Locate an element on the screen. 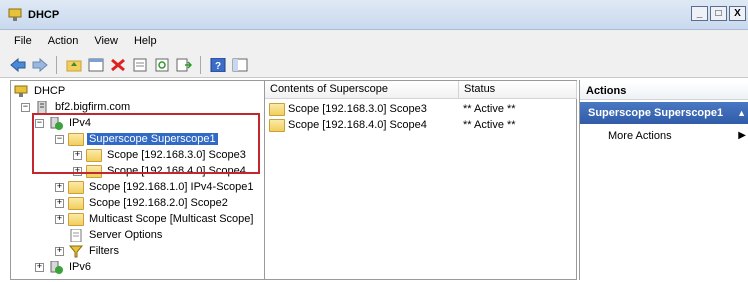 This screenshot has width=748, height=282. dhcp-app-icon is located at coordinates (15, 14).